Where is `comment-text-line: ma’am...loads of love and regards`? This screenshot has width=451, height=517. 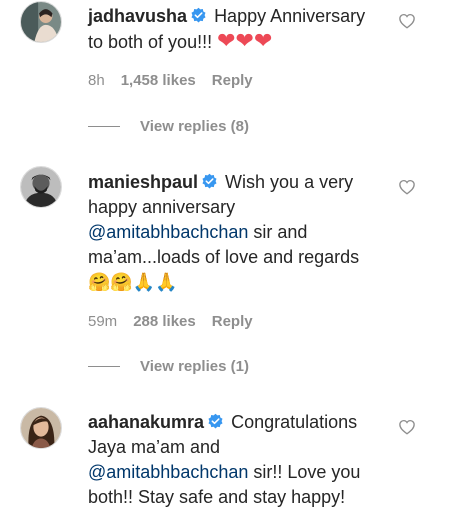 comment-text-line: ma’am...loads of love and regards is located at coordinates (224, 257).